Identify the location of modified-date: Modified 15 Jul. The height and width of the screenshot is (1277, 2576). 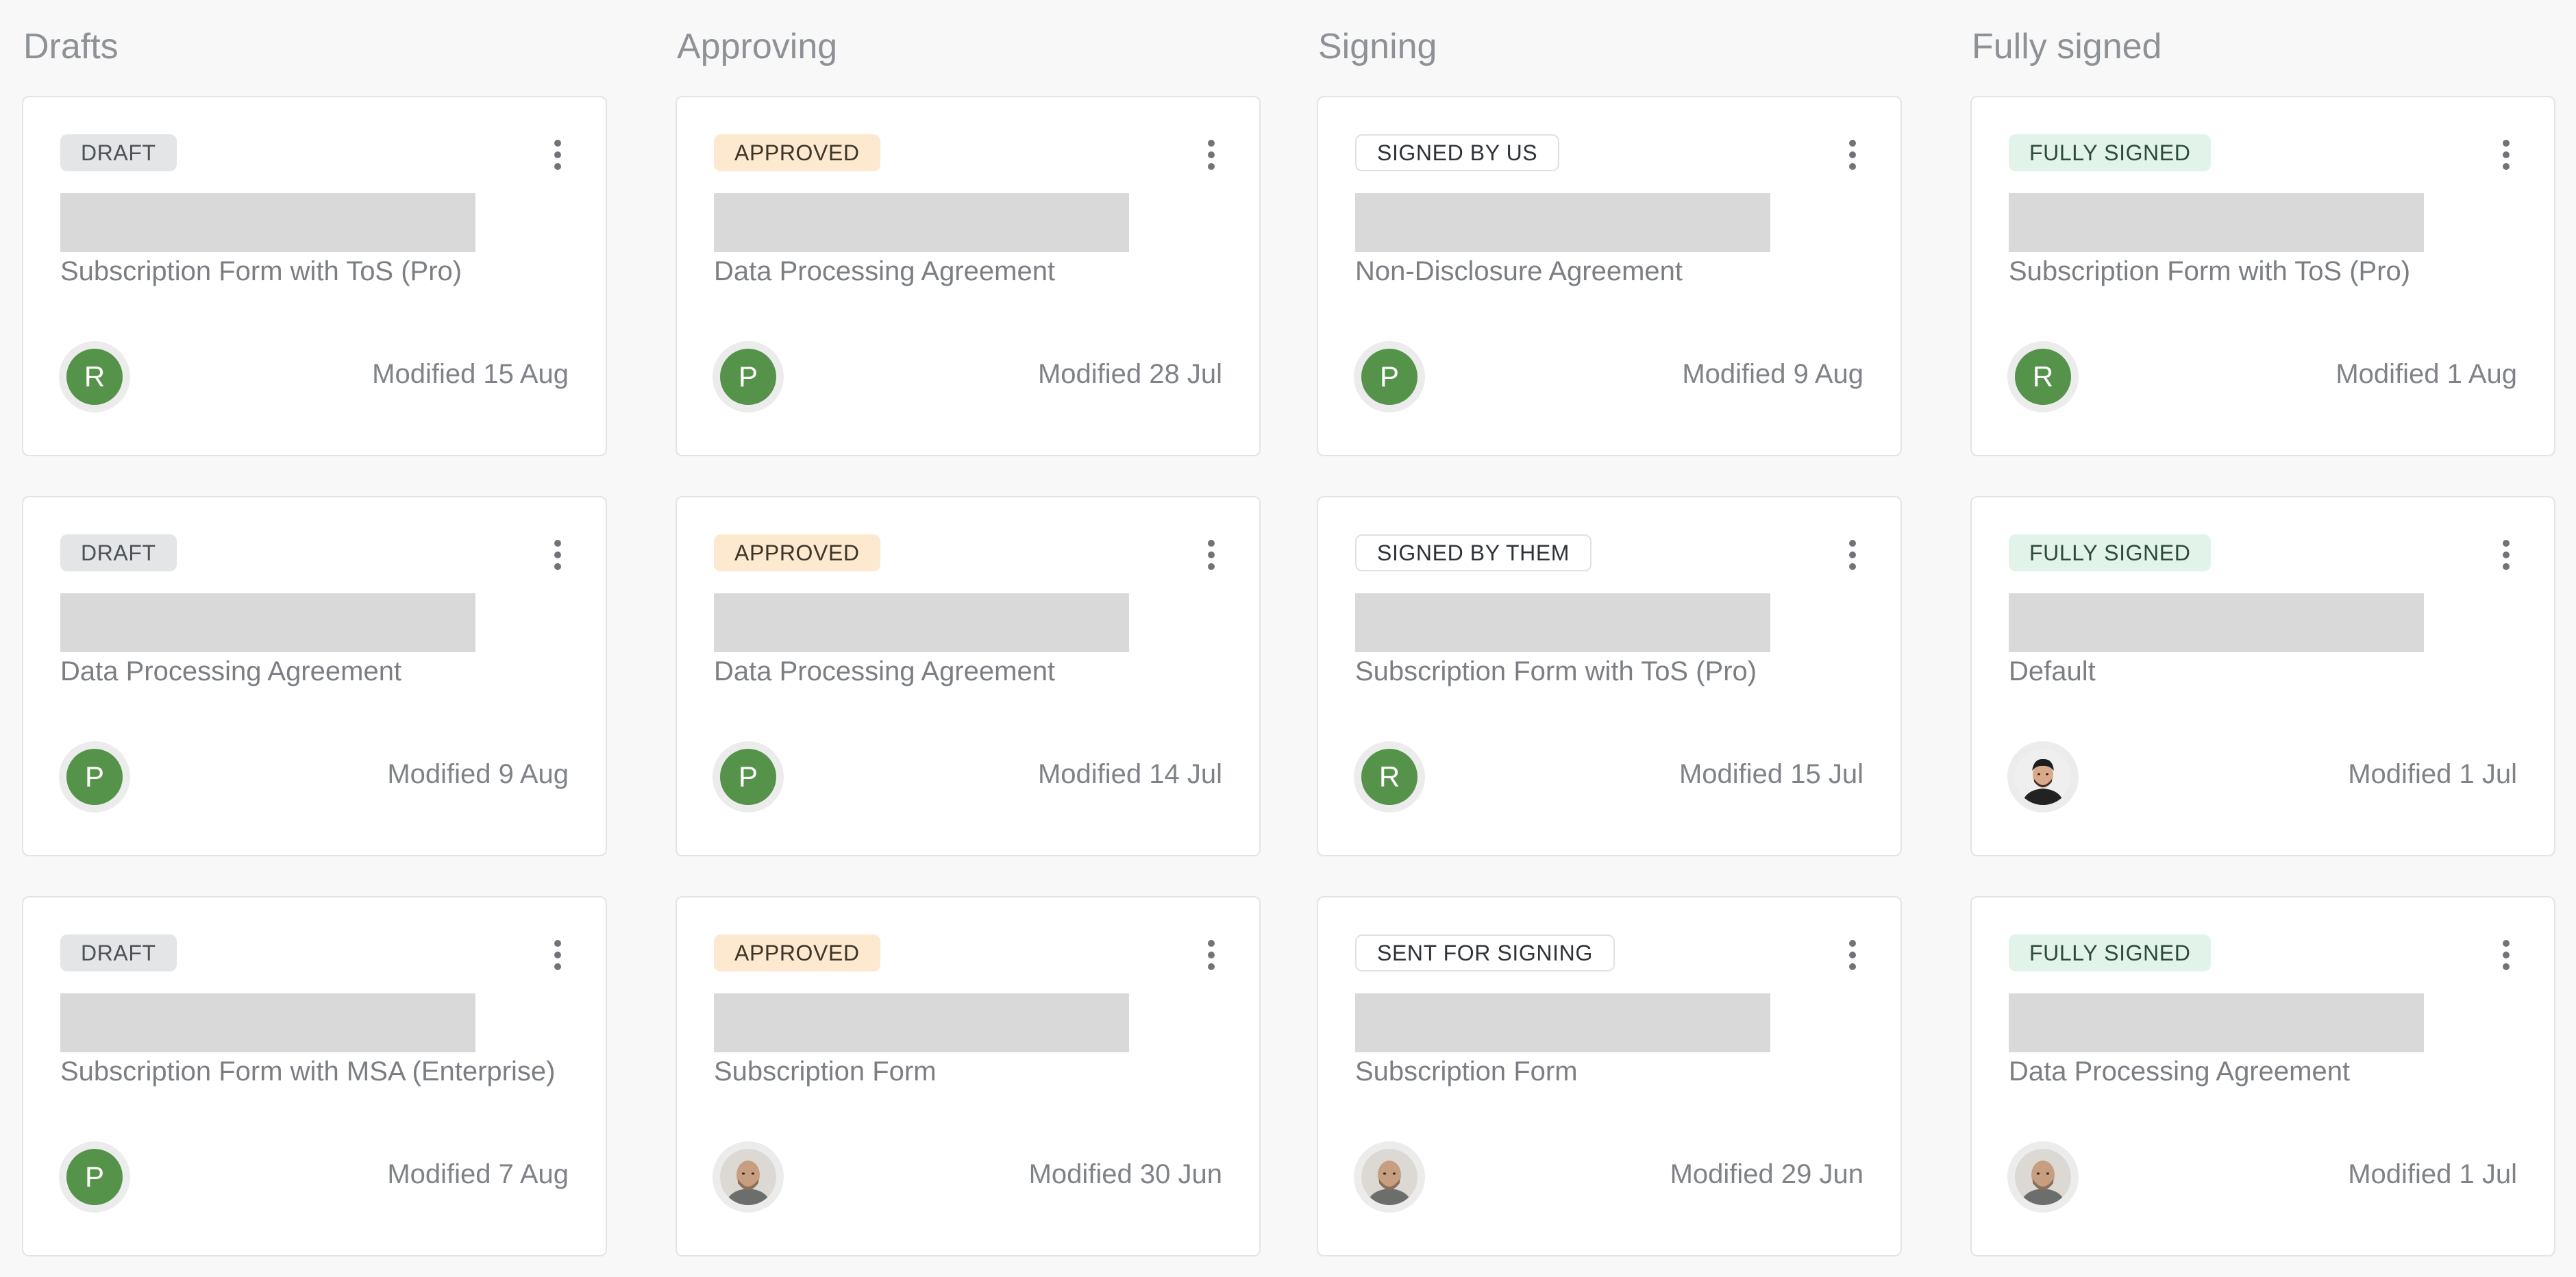
(1771, 774).